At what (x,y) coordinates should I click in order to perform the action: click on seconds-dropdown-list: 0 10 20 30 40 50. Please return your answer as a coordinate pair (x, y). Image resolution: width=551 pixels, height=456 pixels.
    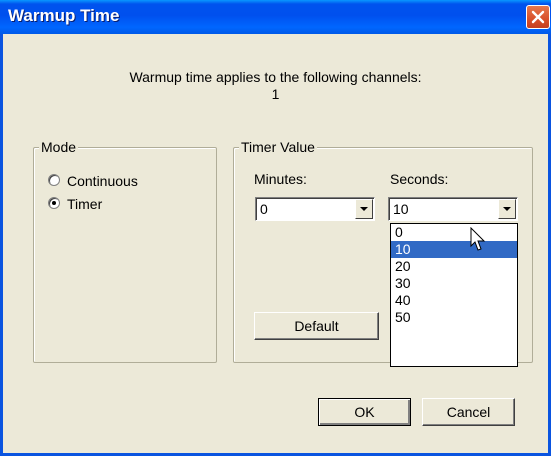
    Looking at the image, I should click on (454, 295).